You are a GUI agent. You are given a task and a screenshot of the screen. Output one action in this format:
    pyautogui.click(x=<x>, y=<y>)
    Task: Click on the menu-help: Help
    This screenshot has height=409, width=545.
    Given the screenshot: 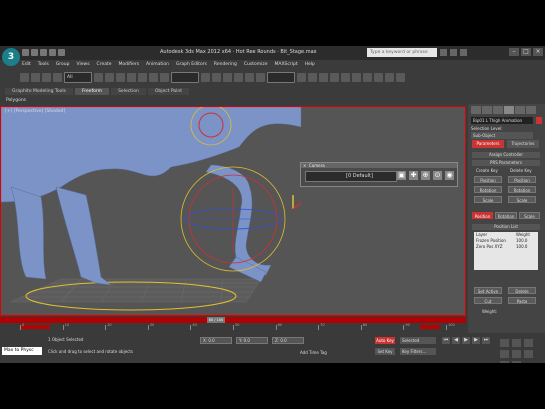 What is the action you would take?
    pyautogui.click(x=310, y=65)
    